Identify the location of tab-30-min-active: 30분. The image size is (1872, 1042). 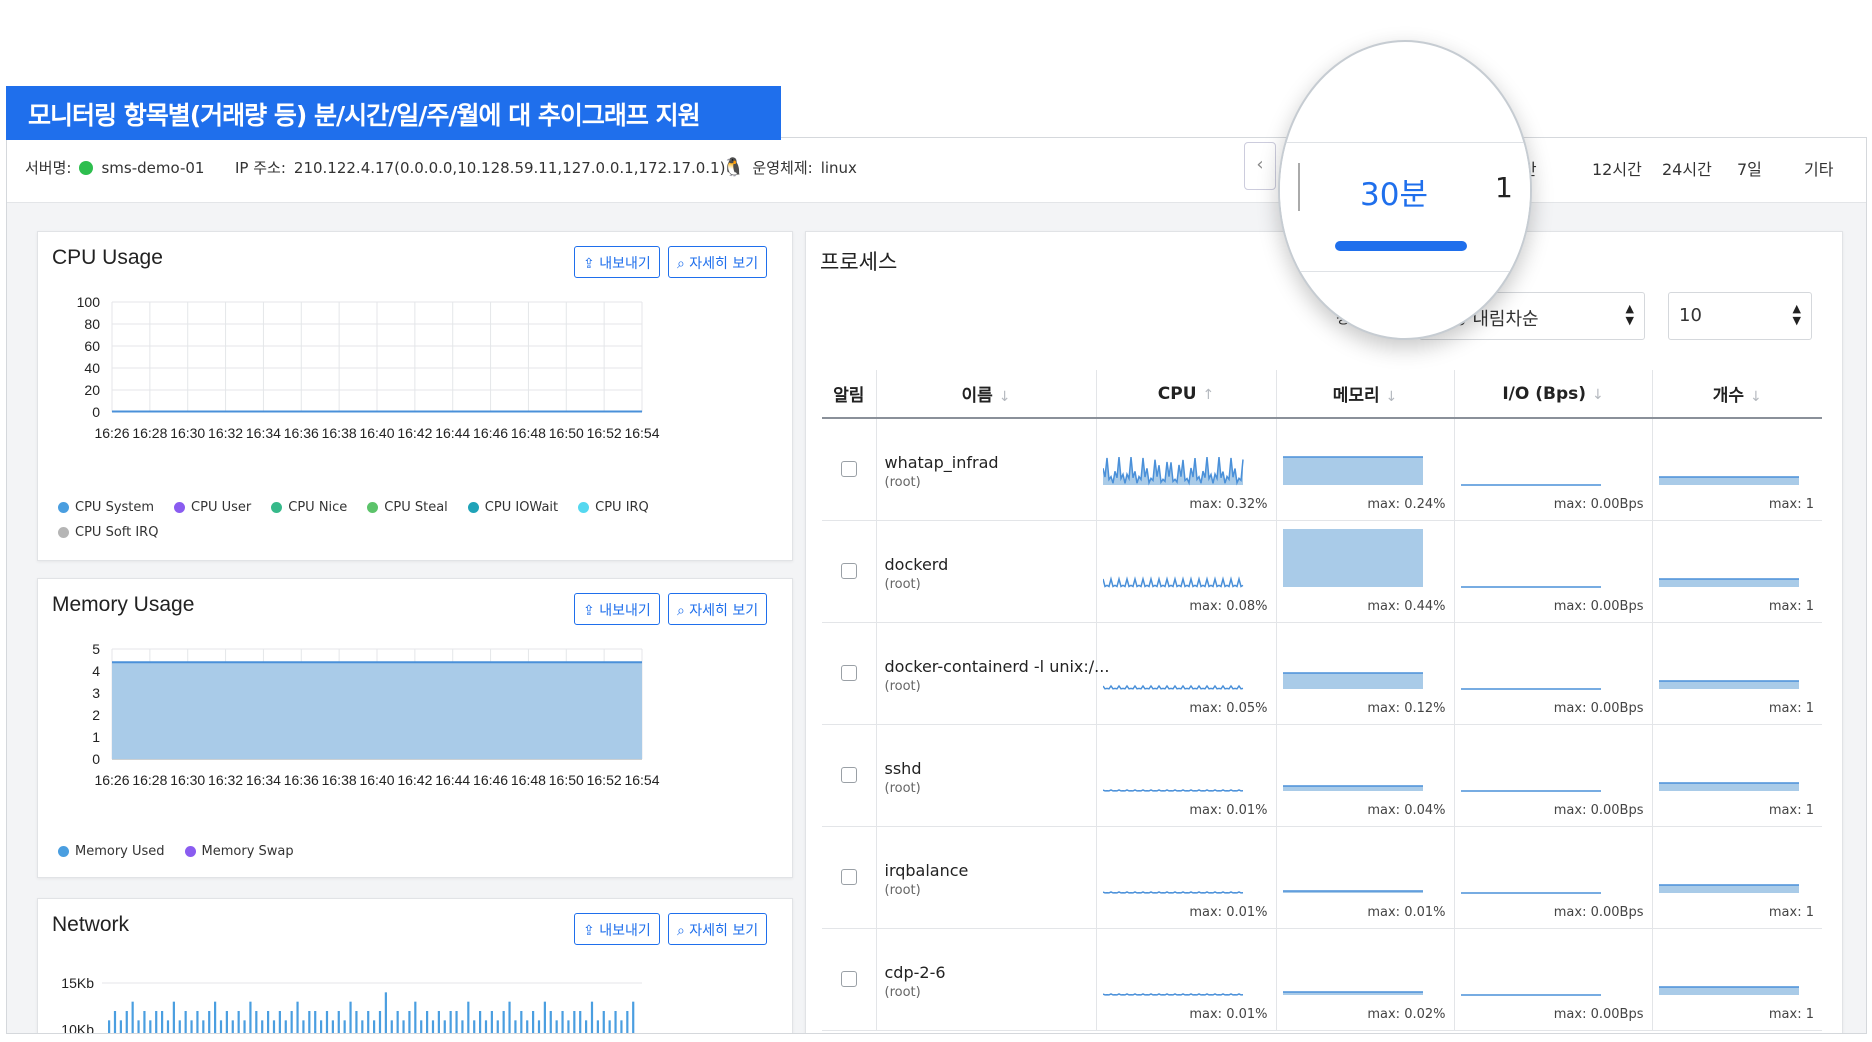
(1394, 191).